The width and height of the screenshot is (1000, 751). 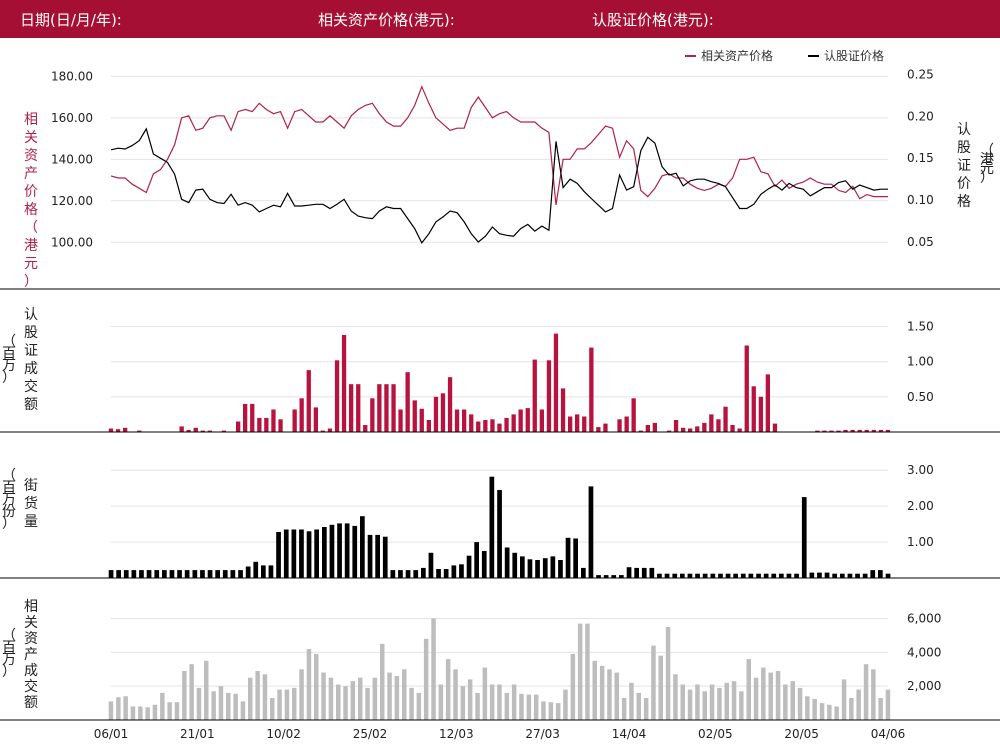 I want to click on right-tick-label: 1.00, so click(x=920, y=542).